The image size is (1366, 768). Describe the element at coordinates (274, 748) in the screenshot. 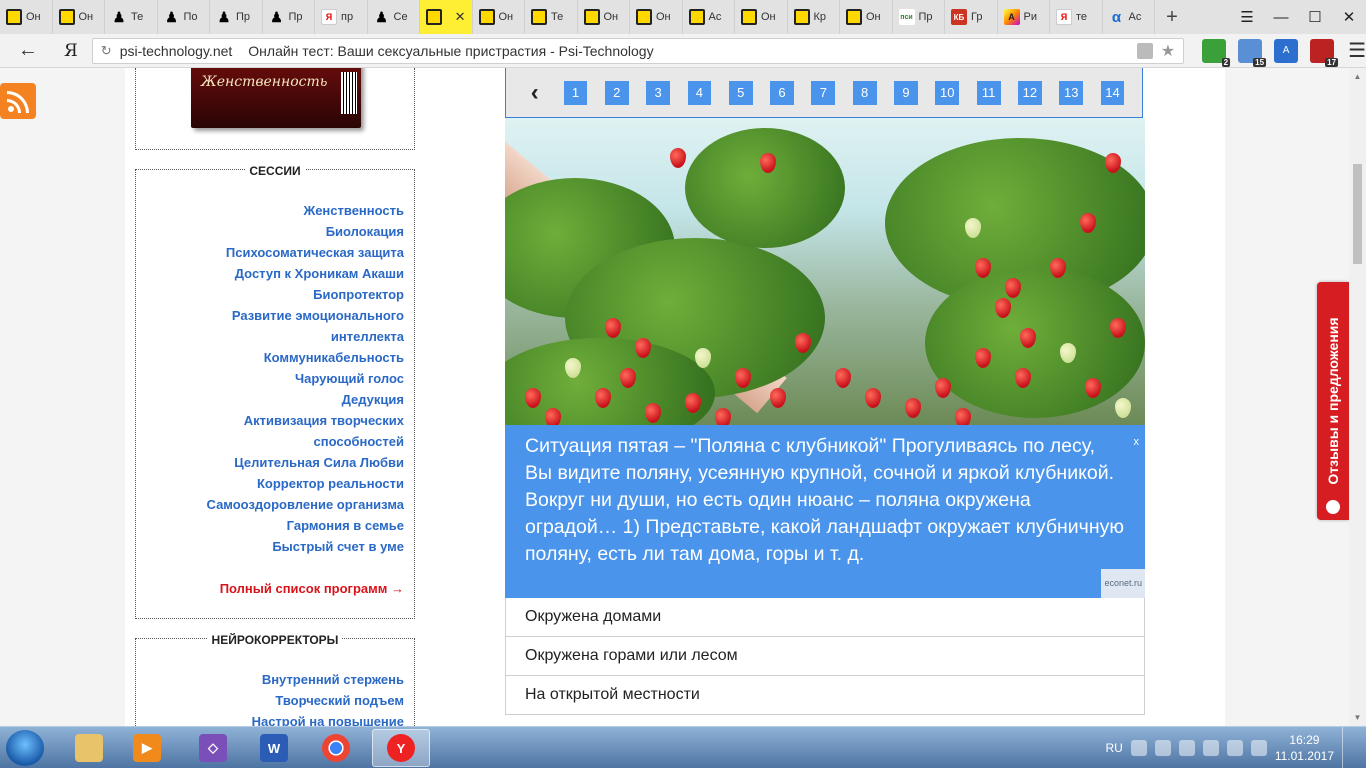

I see `word-icon: W` at that location.